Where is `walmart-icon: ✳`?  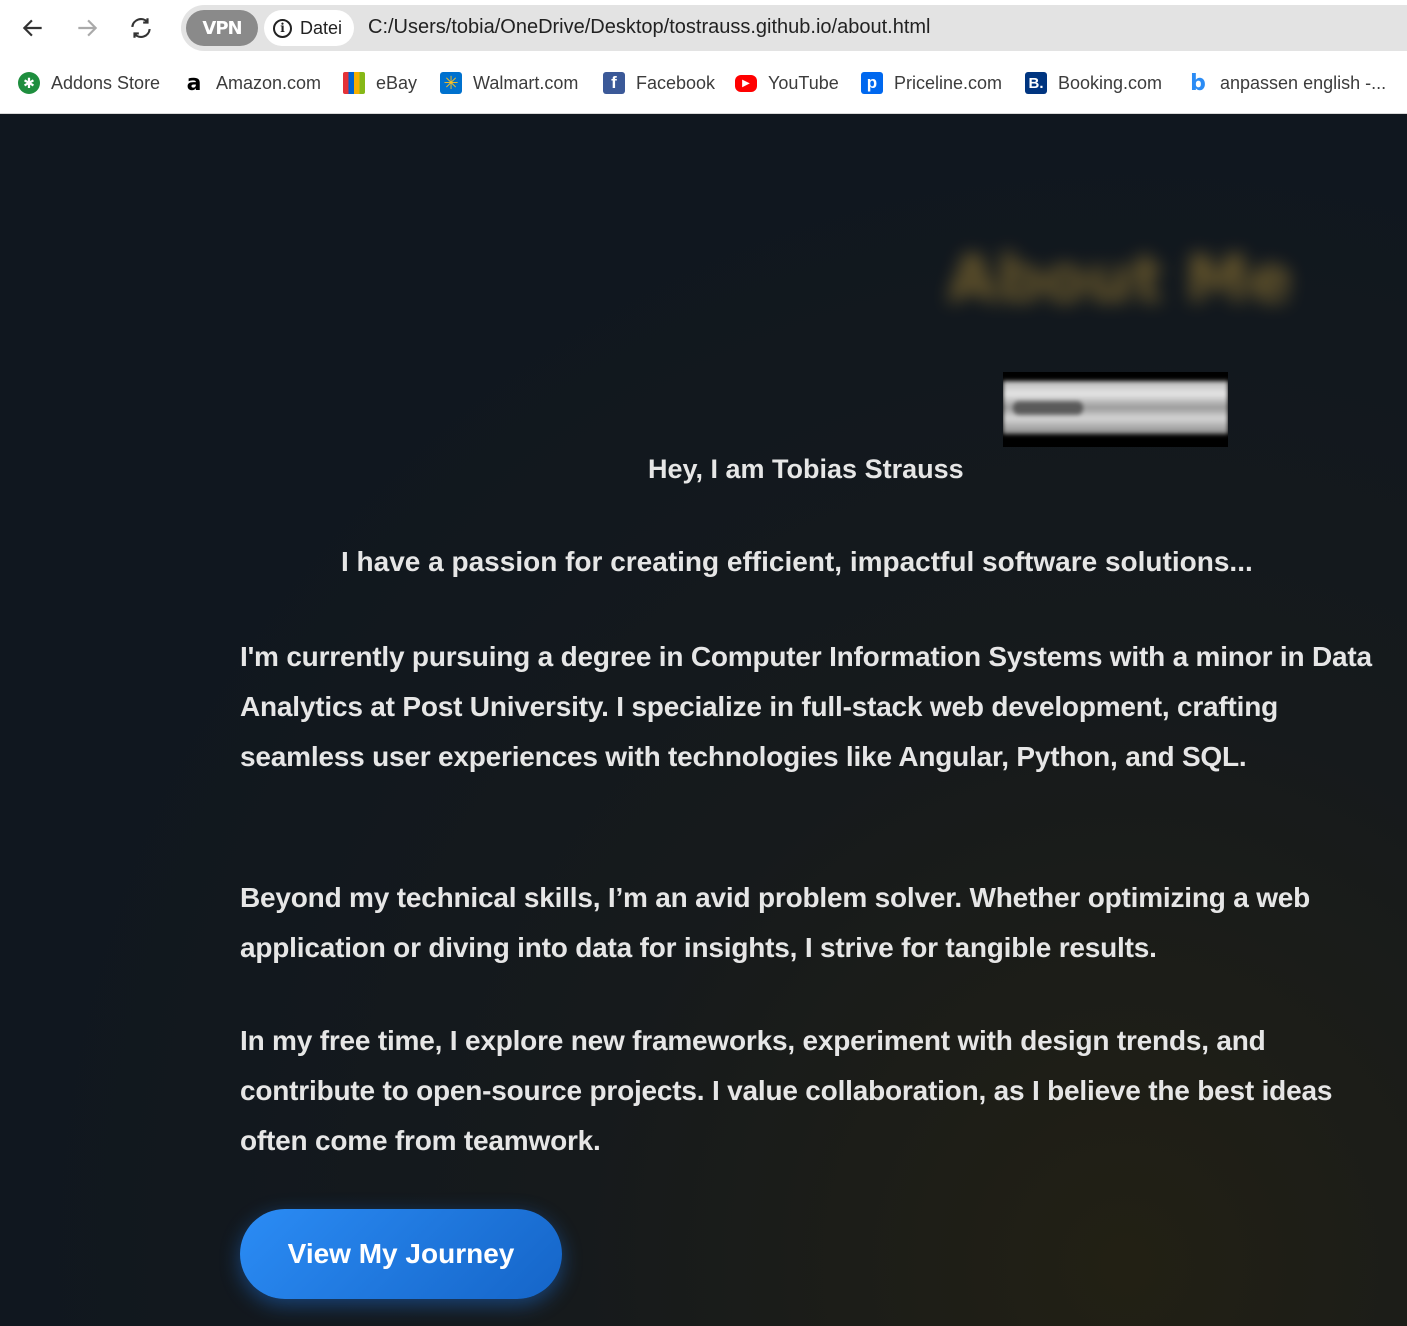
walmart-icon: ✳ is located at coordinates (451, 83).